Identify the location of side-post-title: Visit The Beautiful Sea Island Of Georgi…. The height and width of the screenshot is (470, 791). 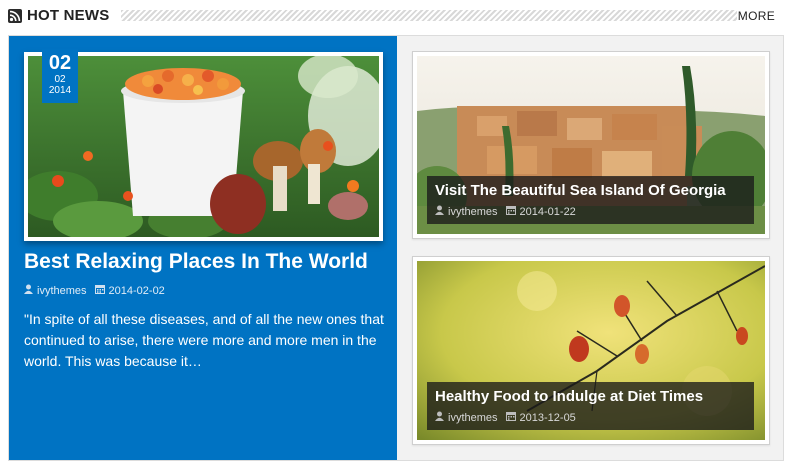
(590, 190).